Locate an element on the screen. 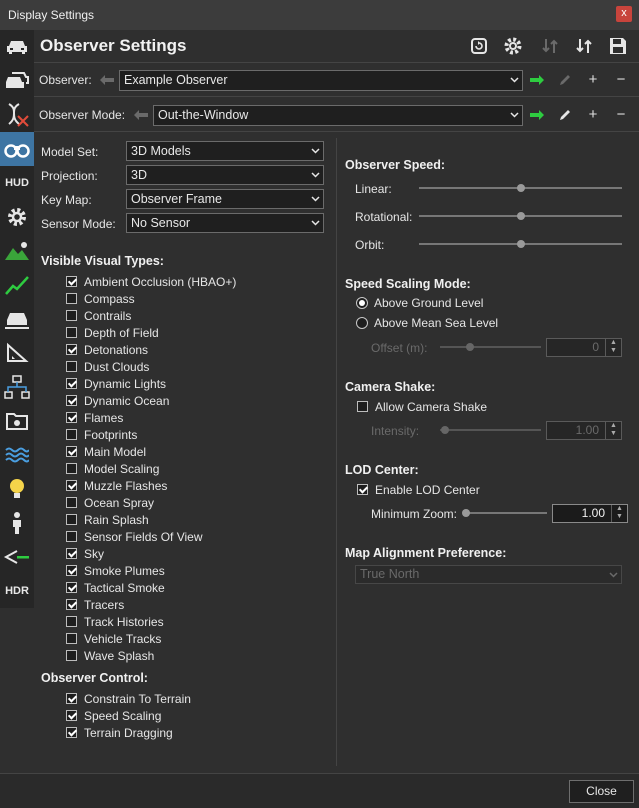  observer-mode-select: Out-the-Window is located at coordinates (338, 115).